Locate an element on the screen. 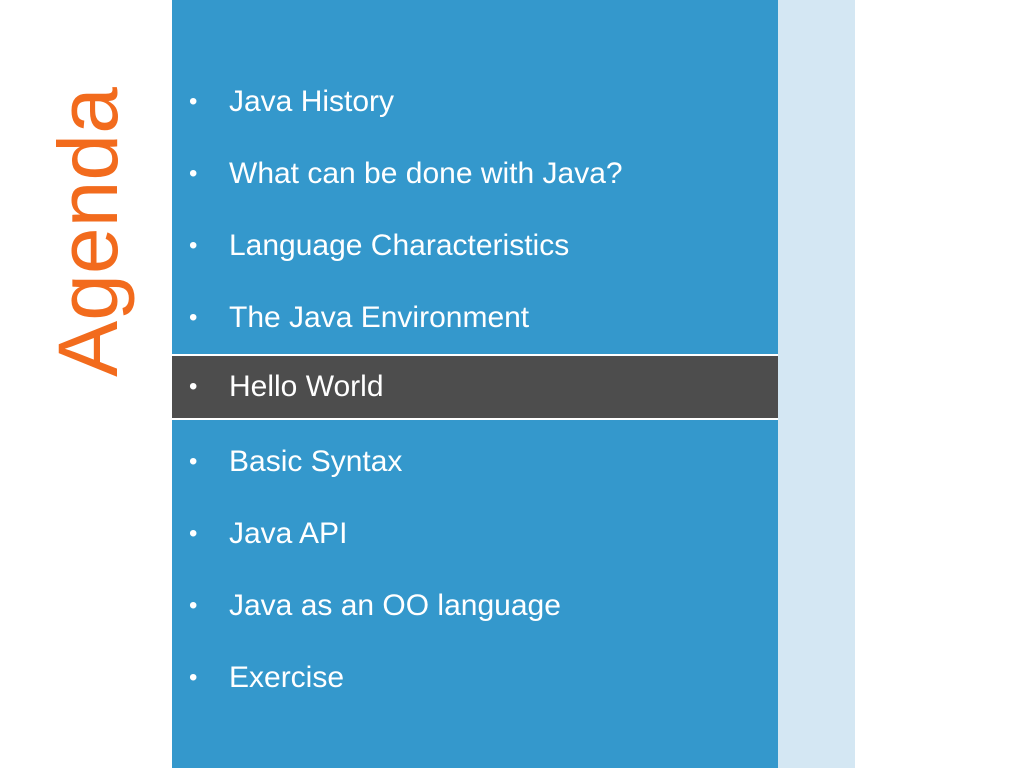 This screenshot has height=768, width=1024. agenda-item-what-can-be-done: • What can be done with Java? is located at coordinates (475, 174).